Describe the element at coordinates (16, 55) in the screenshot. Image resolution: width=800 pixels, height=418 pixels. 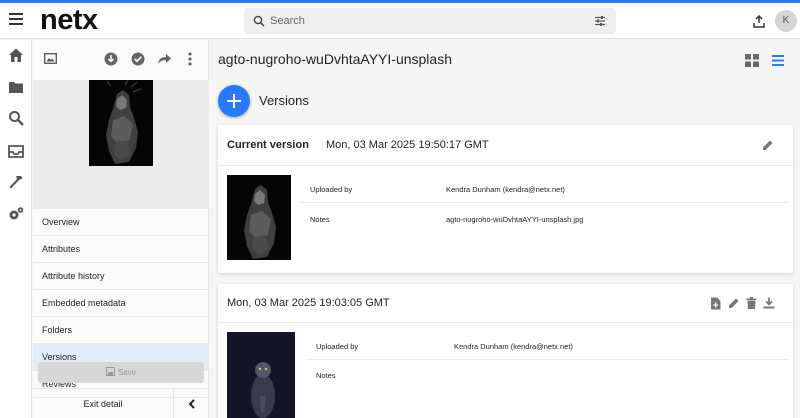
I see `home-icon` at that location.